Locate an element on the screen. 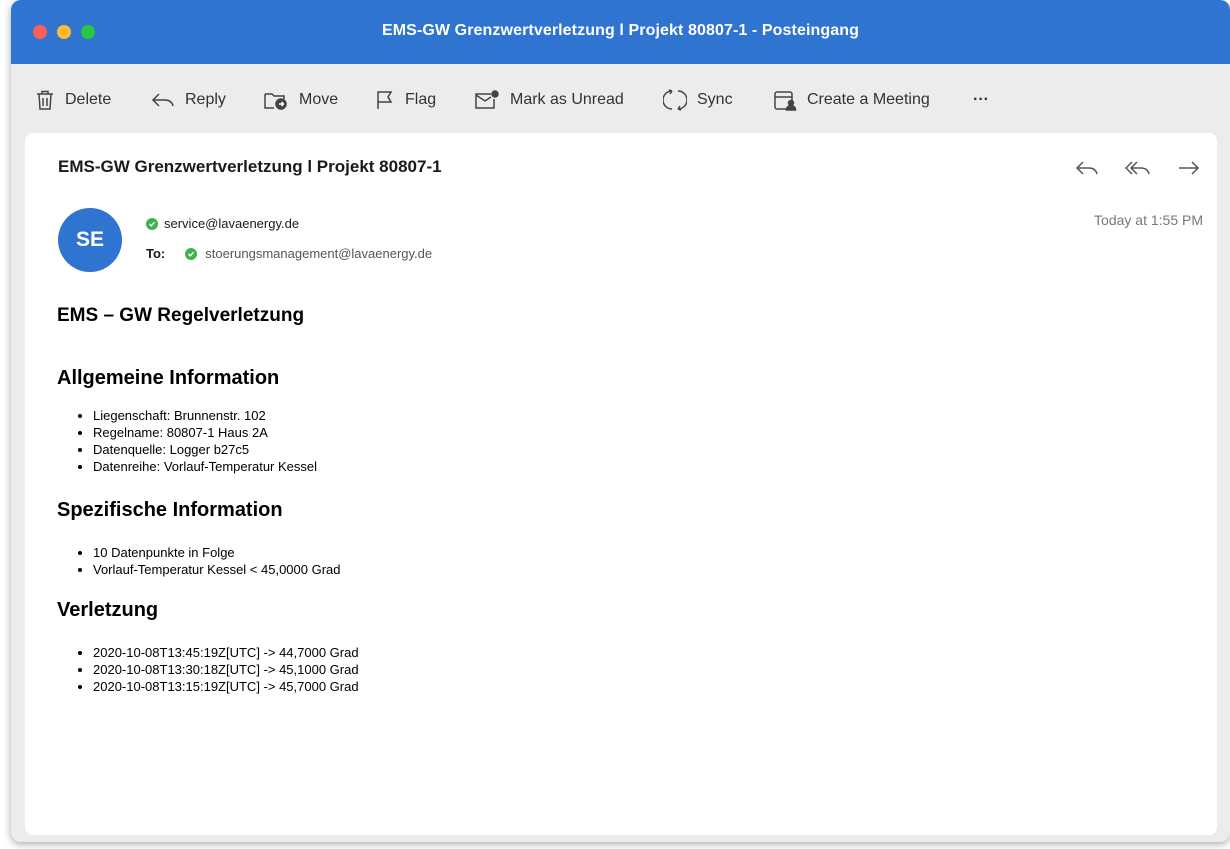 The width and height of the screenshot is (1230, 849). more-icon: ··· is located at coordinates (981, 99).